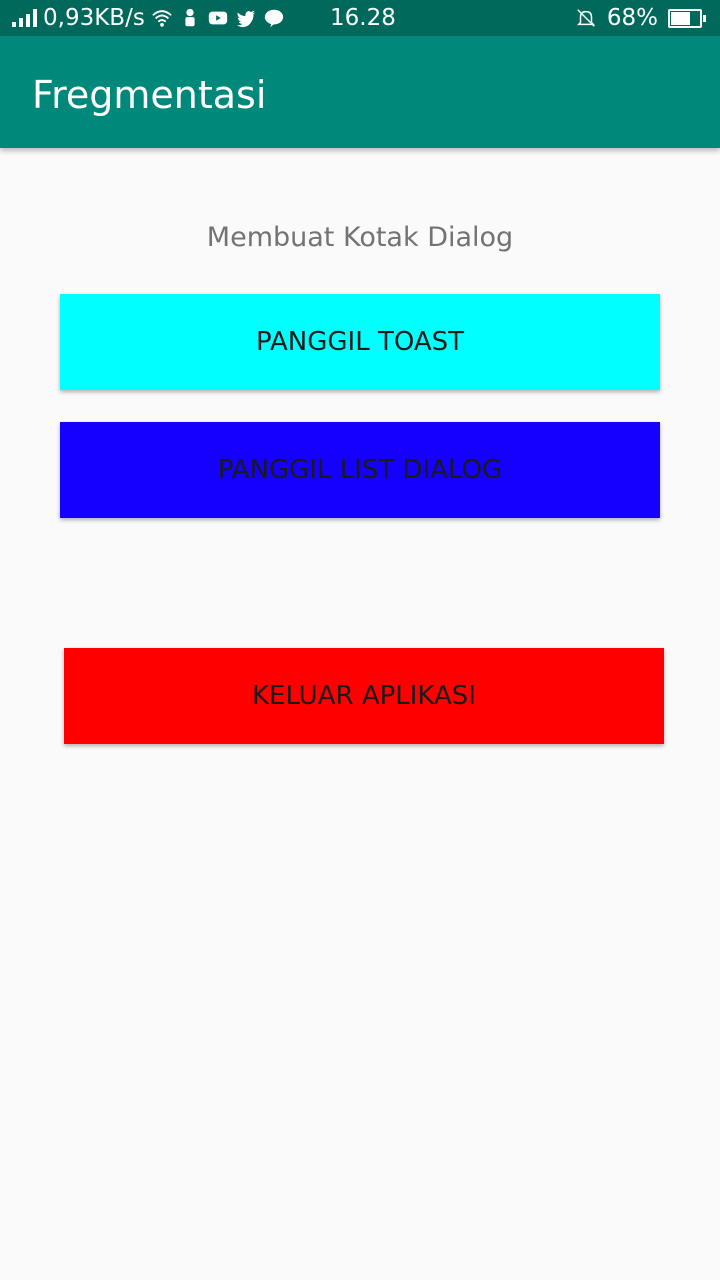 This screenshot has width=720, height=1280. I want to click on status-bar: 0,93KB/s 16.28 68%, so click(360, 18).